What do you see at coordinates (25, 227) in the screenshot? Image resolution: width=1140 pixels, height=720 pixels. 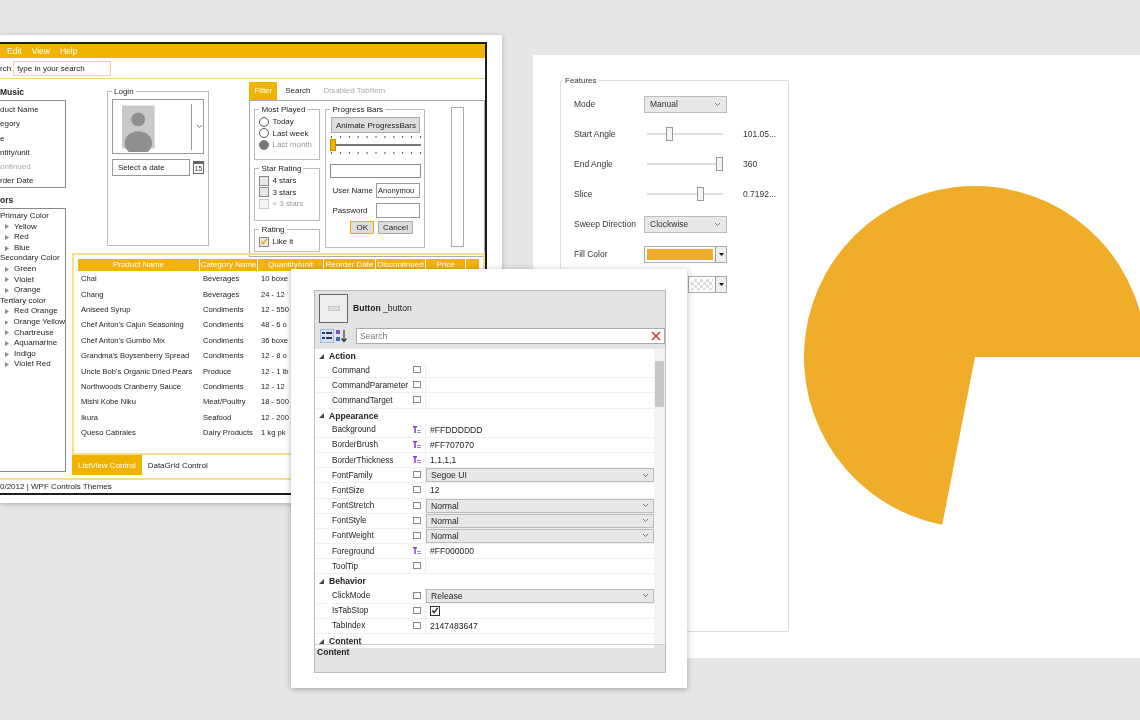 I see `tree-item: Yellow` at bounding box center [25, 227].